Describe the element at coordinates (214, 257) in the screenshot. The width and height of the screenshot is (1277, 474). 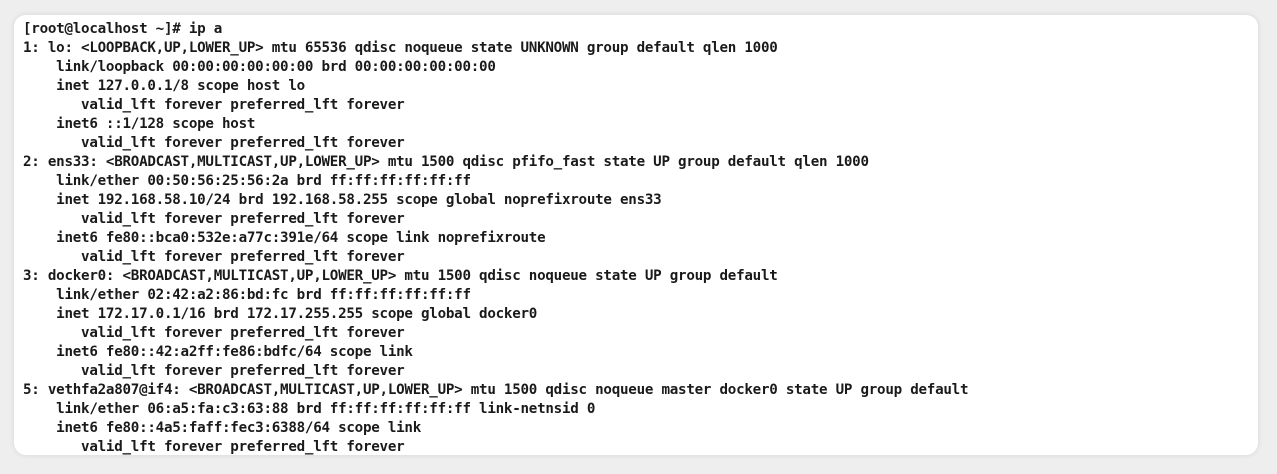
I see `interface-ens33-inet6-lifetime: valid_lft forever preferred_lft forever` at that location.